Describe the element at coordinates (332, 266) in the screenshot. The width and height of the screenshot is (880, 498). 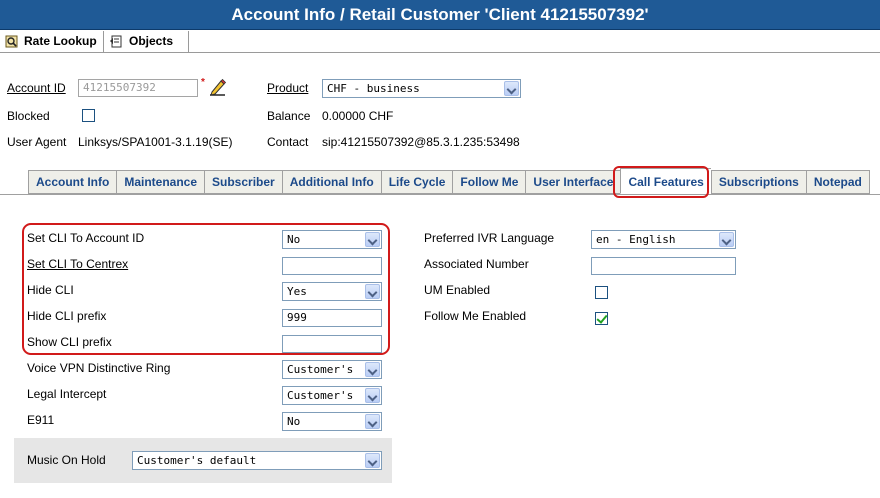
I see `set-cli-centrex-input` at that location.